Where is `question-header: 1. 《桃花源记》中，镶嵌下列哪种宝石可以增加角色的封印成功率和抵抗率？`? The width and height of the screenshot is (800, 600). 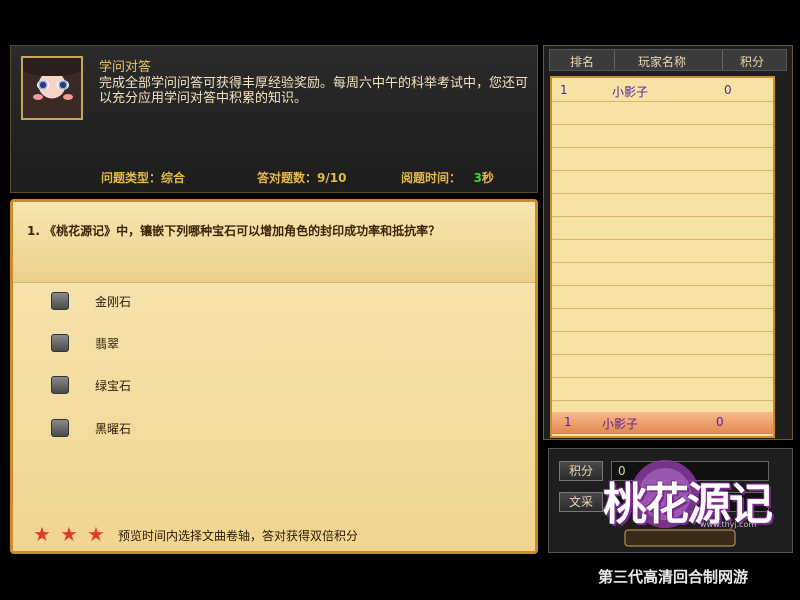 question-header: 1. 《桃花源记》中，镶嵌下列哪种宝石可以增加角色的封印成功率和抵抗率？ is located at coordinates (274, 242).